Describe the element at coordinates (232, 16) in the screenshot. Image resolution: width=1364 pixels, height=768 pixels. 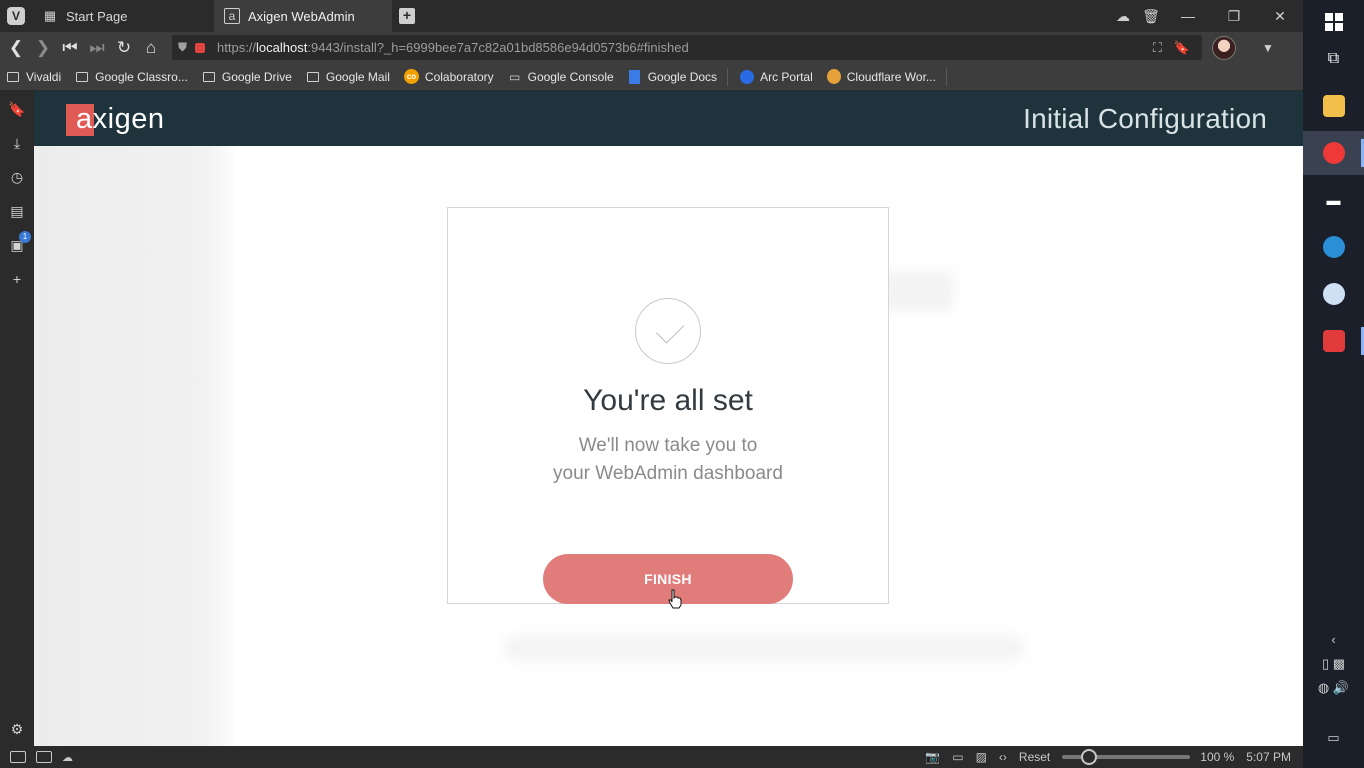
I see `axigen-favicon: a` at that location.